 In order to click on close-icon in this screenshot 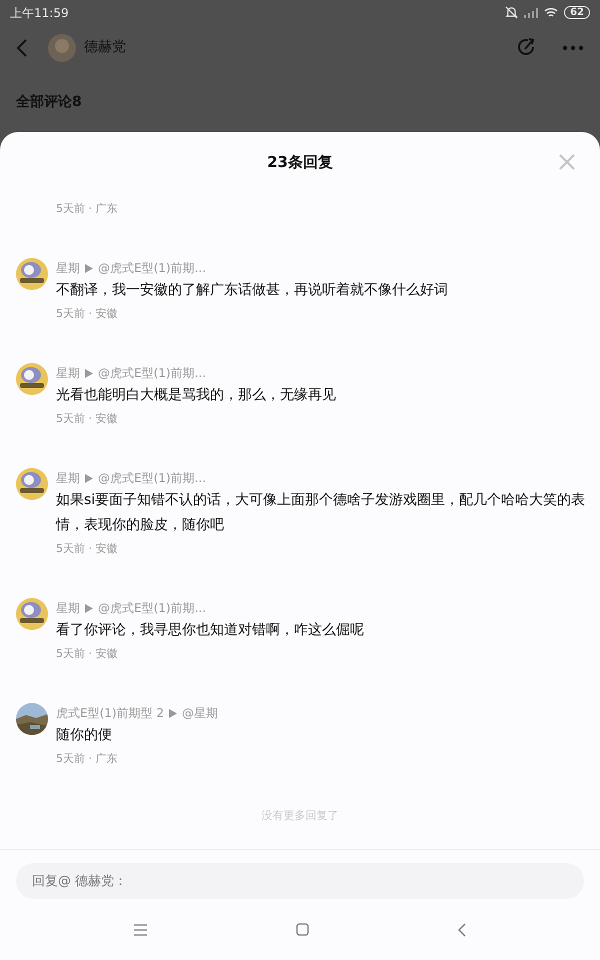, I will do `click(567, 162)`.